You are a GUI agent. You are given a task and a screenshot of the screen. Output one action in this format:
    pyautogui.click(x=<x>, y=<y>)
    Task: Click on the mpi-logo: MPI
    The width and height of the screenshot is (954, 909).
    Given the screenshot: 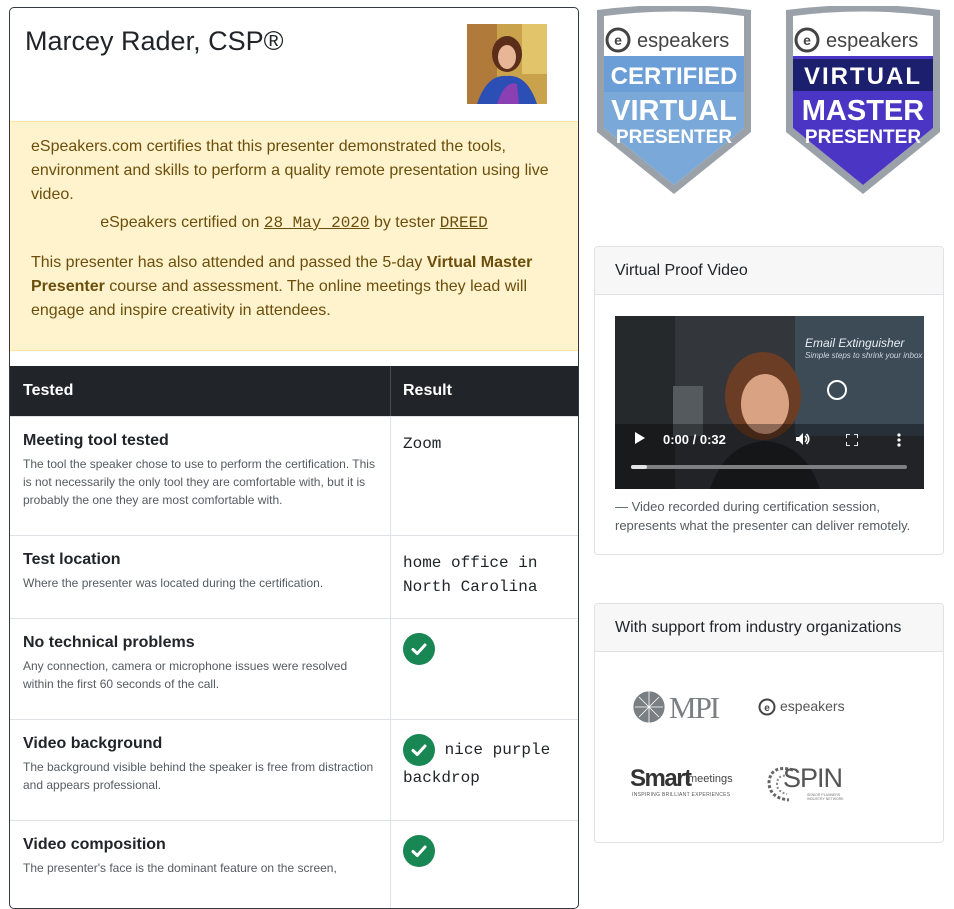 What is the action you would take?
    pyautogui.click(x=681, y=707)
    